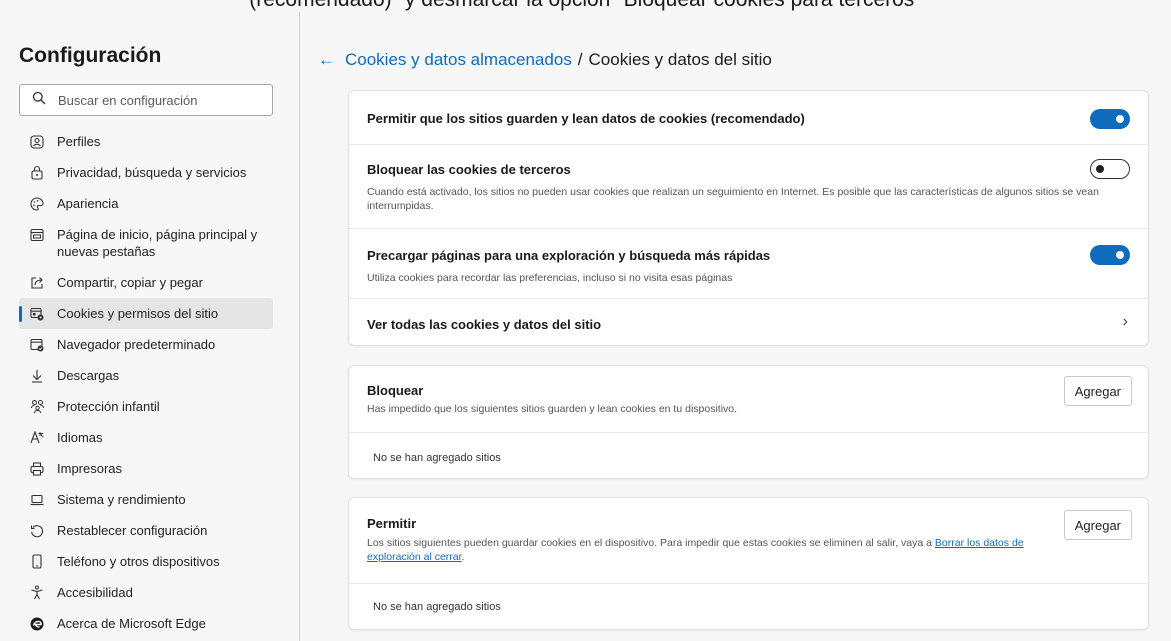  I want to click on allow-empty-text: No se han agregado sitios, so click(437, 607).